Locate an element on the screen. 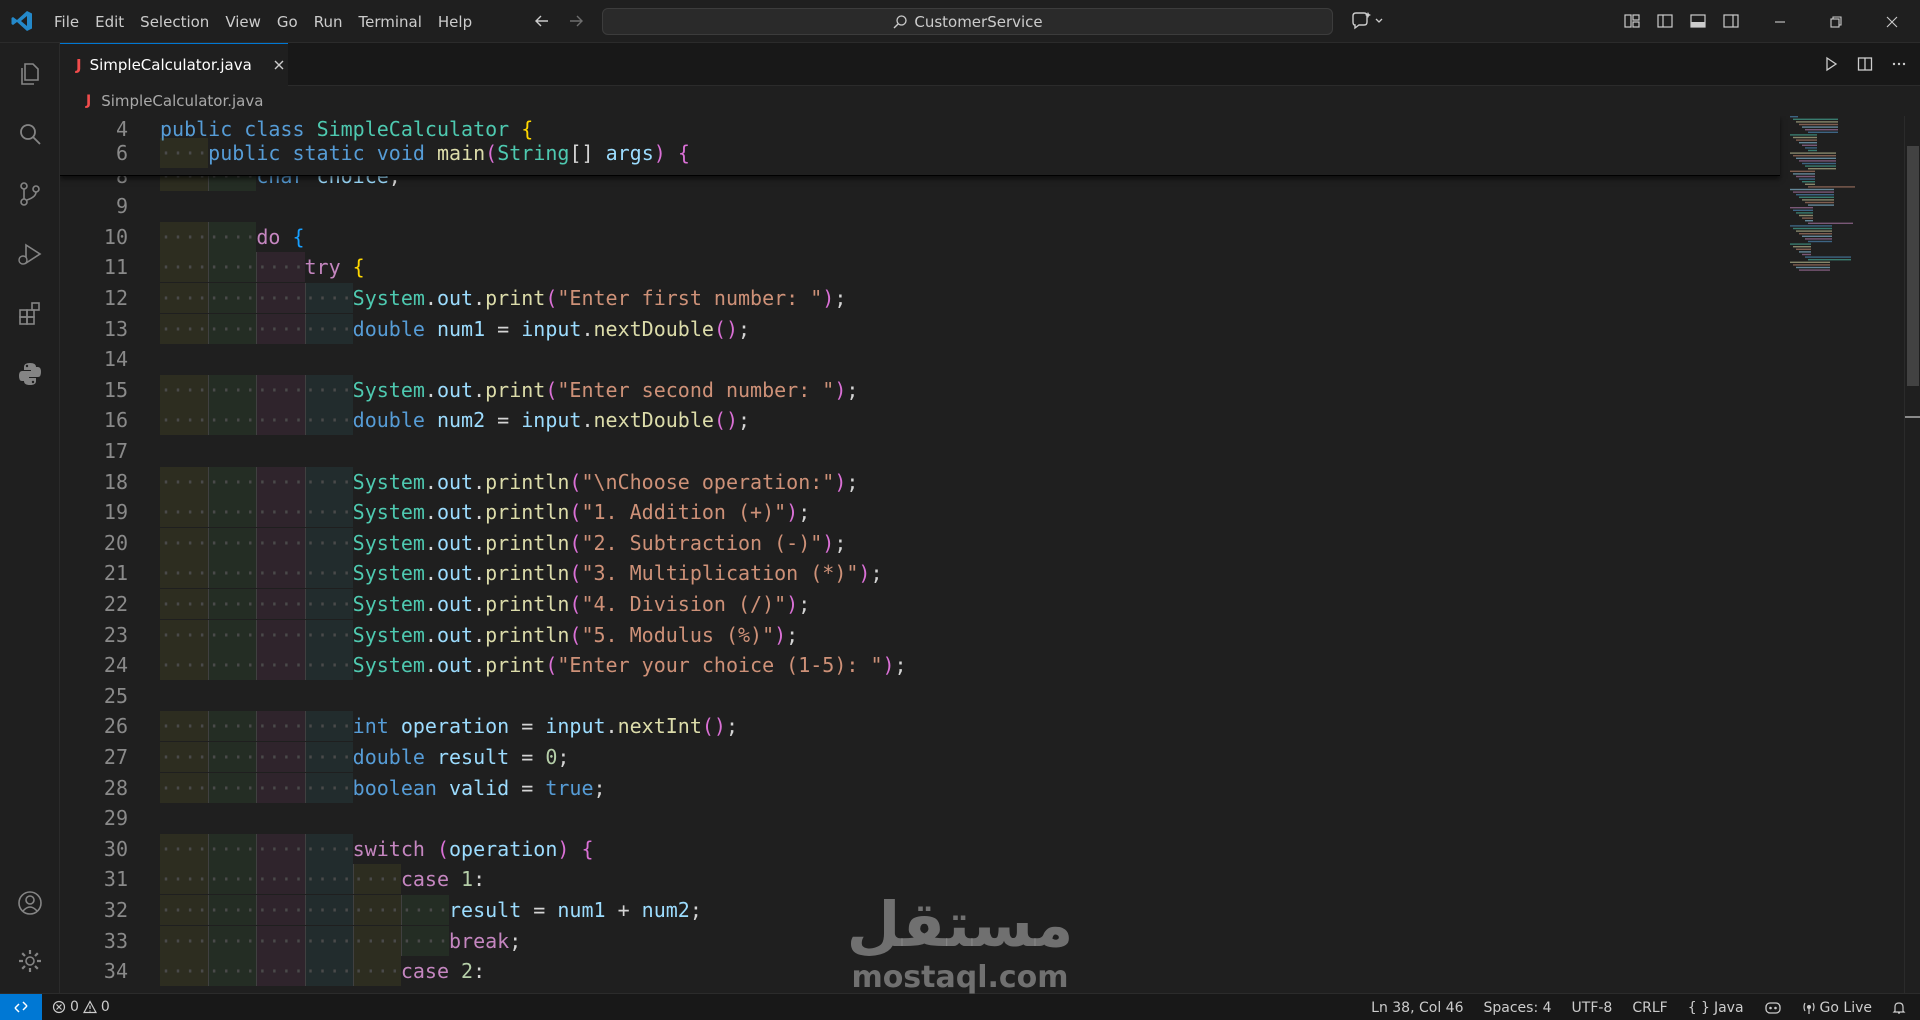 This screenshot has width=1920, height=1020. line-number: 22 is located at coordinates (94, 604).